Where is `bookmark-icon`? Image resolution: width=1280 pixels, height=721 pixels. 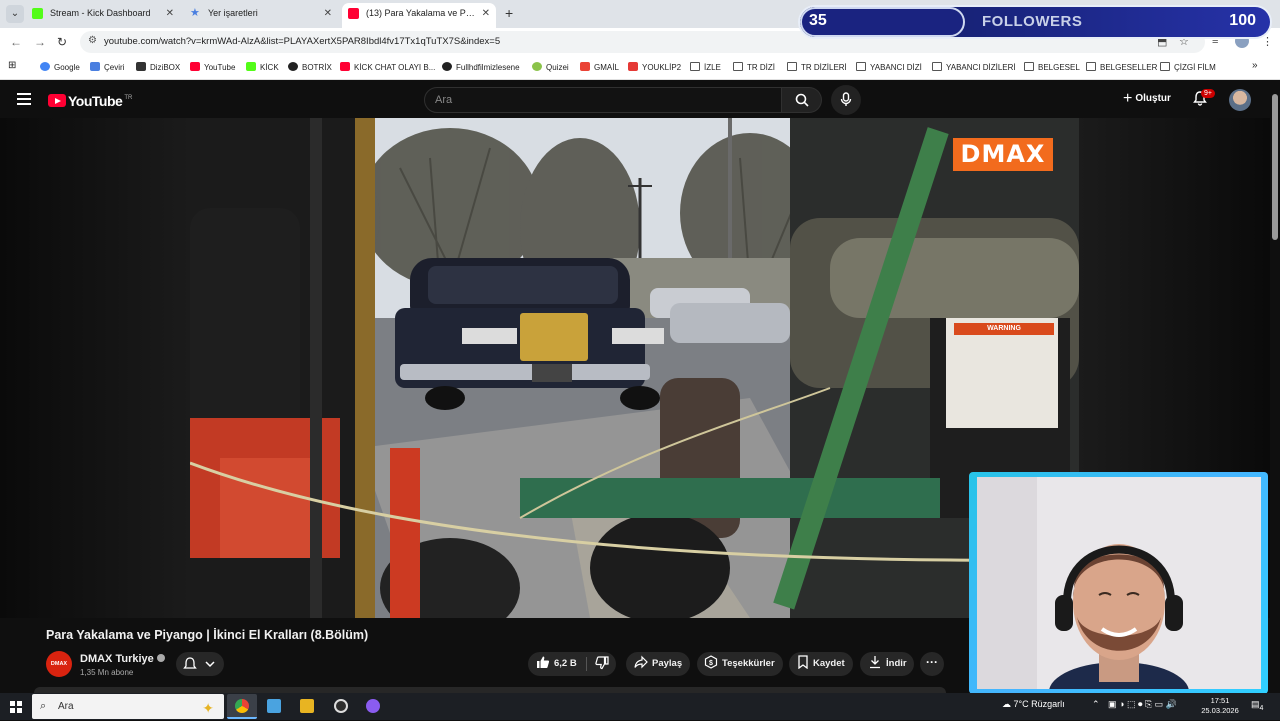 bookmark-icon is located at coordinates (803, 662).